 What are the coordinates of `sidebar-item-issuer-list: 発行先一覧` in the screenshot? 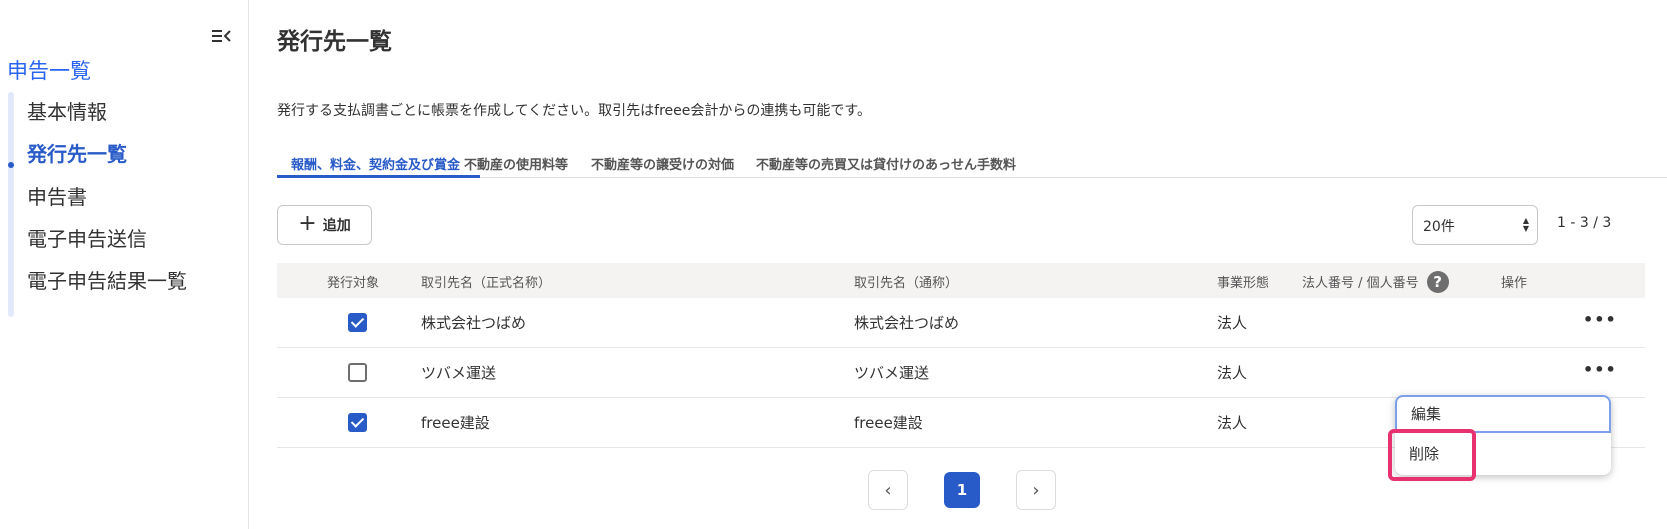 It's located at (77, 152).